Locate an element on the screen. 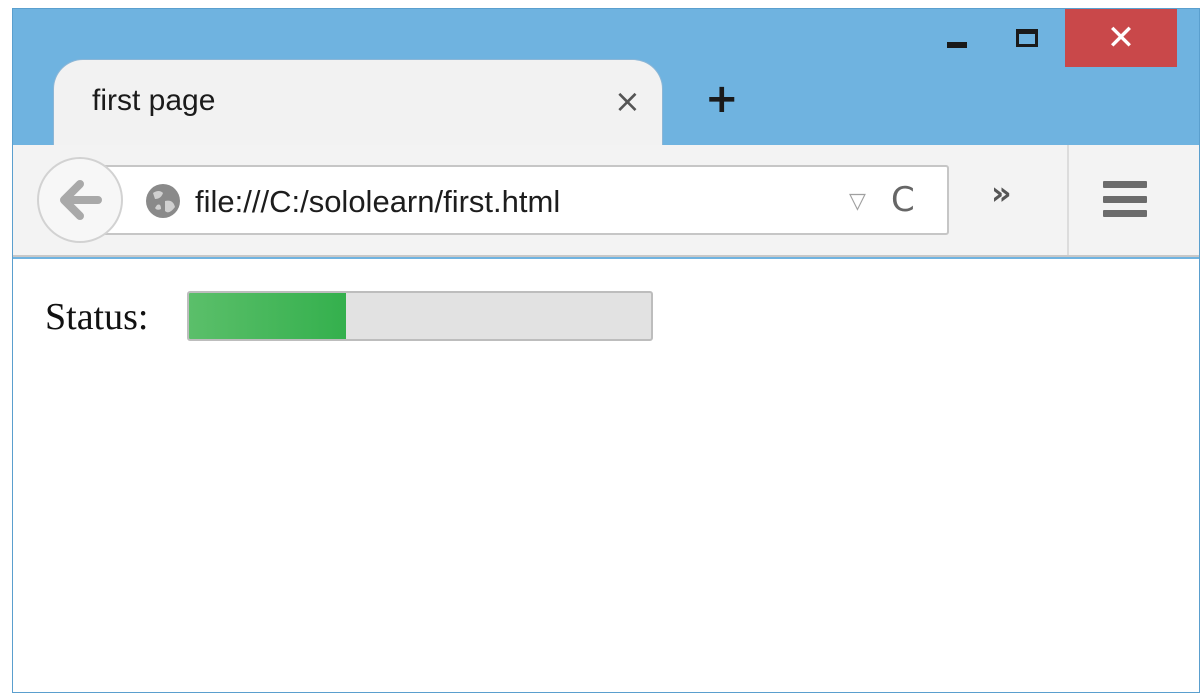 This screenshot has height=693, width=1200. url-dropdown-icon: ▽ is located at coordinates (857, 201).